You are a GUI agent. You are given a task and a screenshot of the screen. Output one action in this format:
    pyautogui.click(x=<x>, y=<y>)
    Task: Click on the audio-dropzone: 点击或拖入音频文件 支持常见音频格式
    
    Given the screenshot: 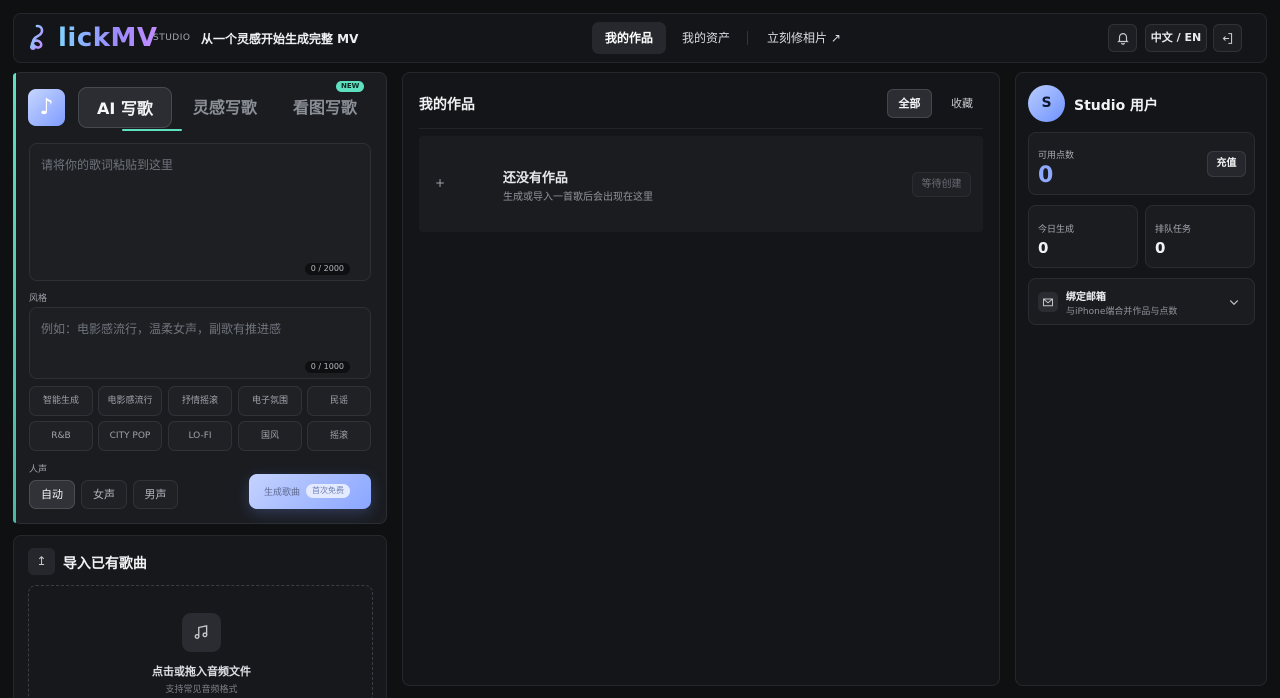 What is the action you would take?
    pyautogui.click(x=200, y=641)
    